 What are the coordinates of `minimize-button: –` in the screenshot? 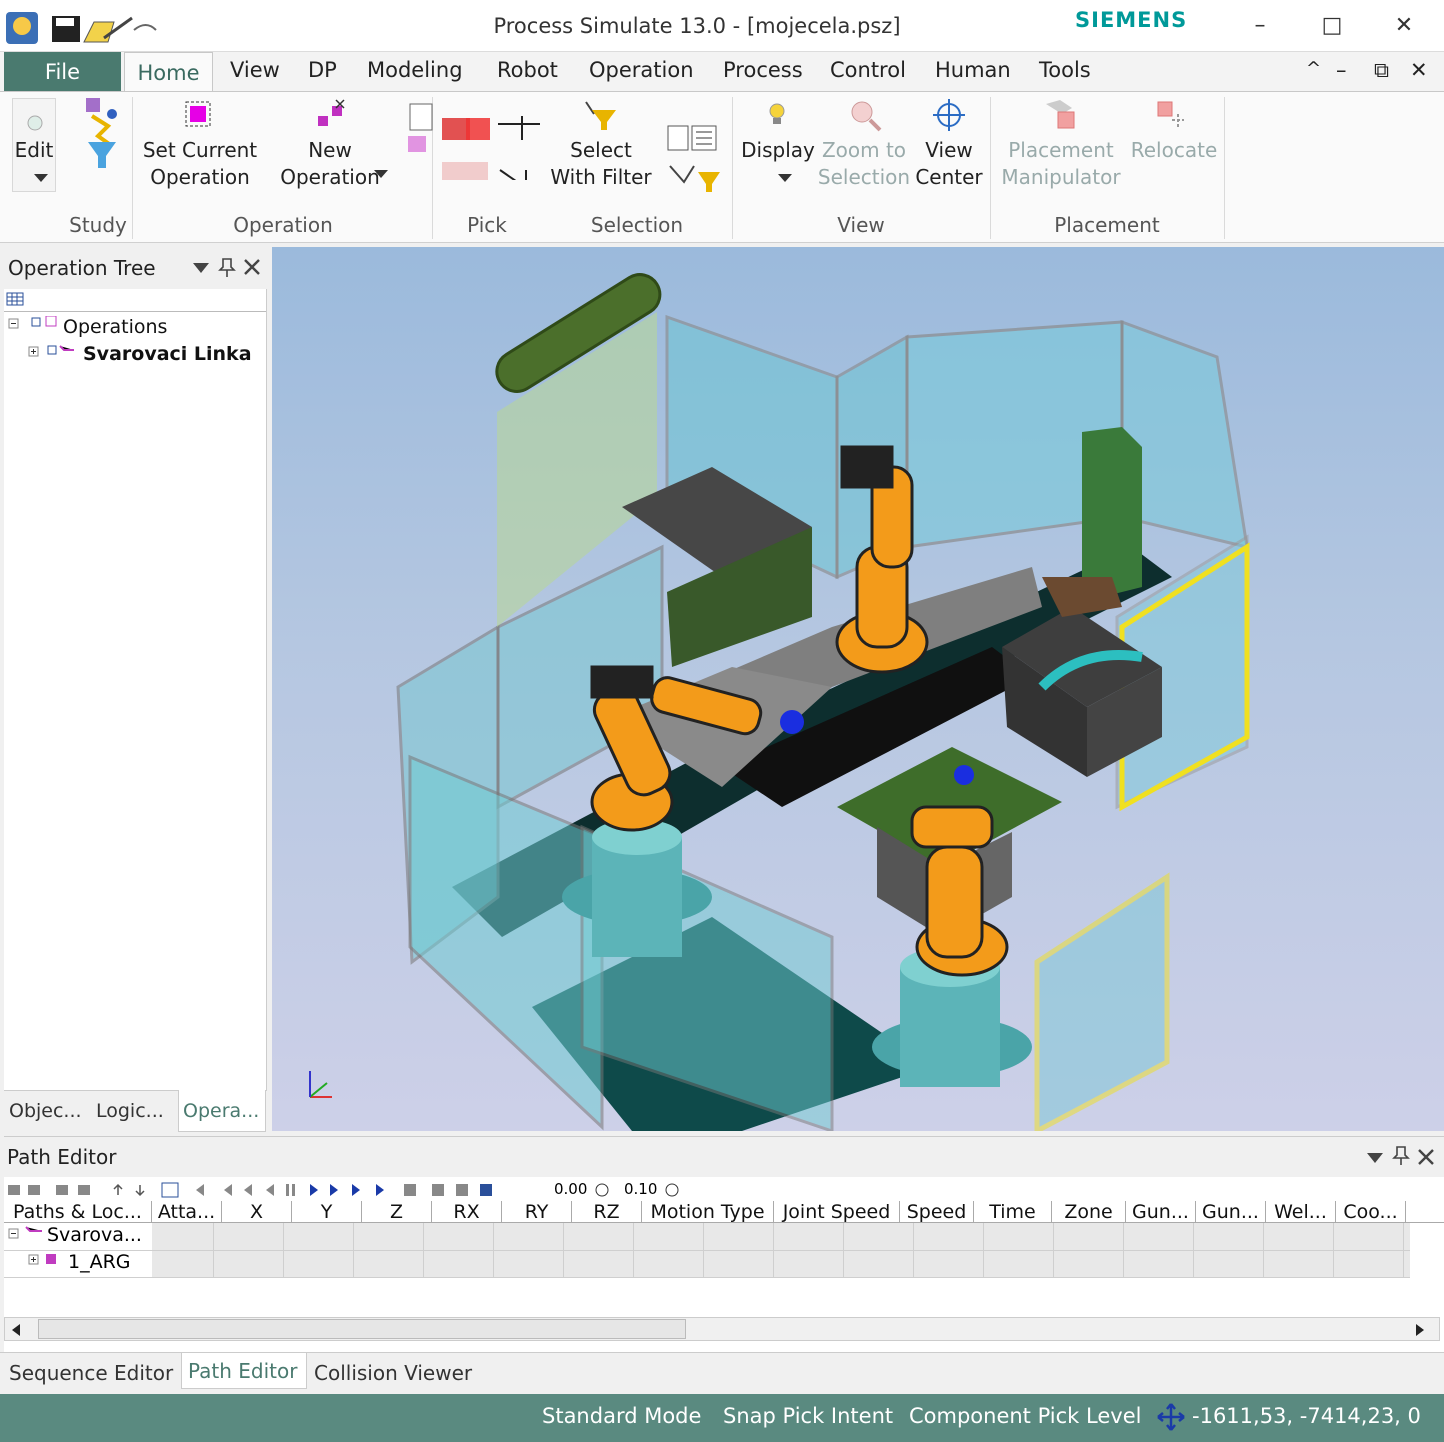 It's located at (1260, 26).